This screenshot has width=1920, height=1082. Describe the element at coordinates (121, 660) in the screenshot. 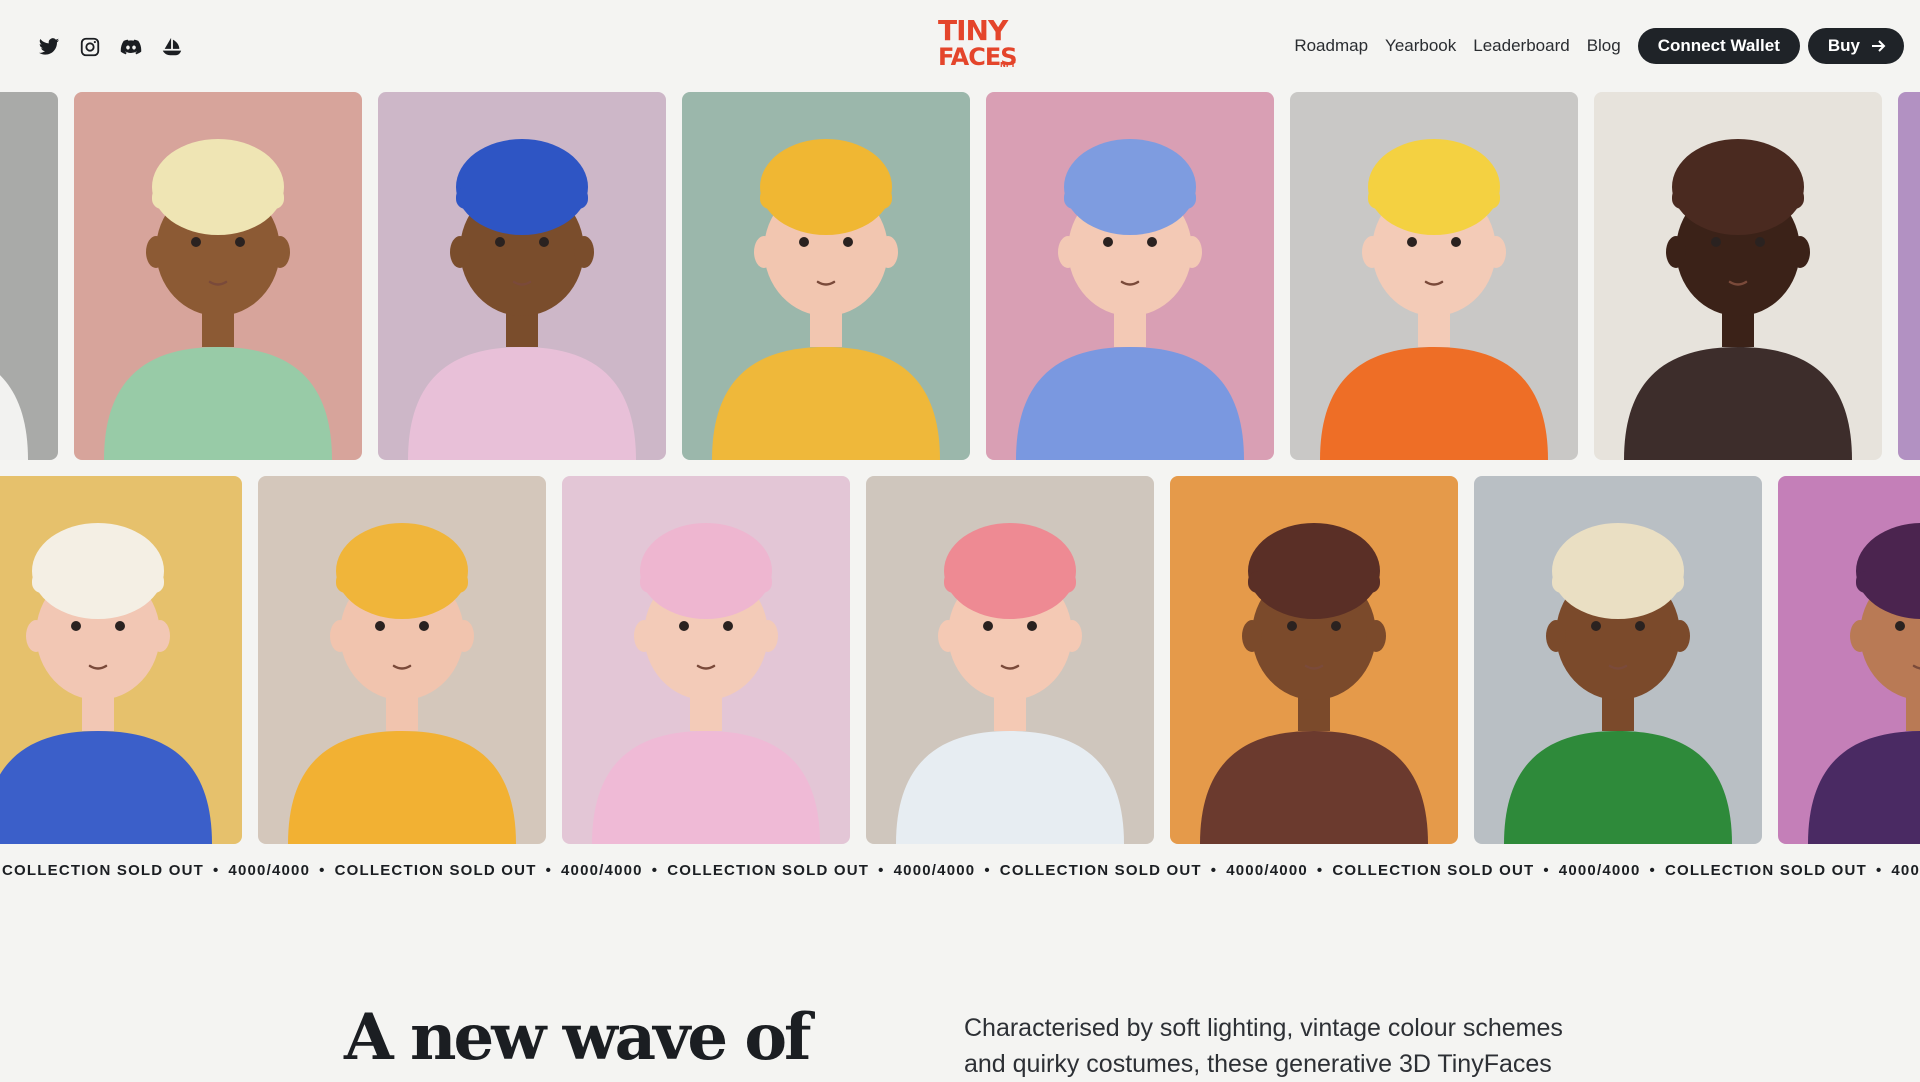

I see `nft-card-cap-blue` at that location.